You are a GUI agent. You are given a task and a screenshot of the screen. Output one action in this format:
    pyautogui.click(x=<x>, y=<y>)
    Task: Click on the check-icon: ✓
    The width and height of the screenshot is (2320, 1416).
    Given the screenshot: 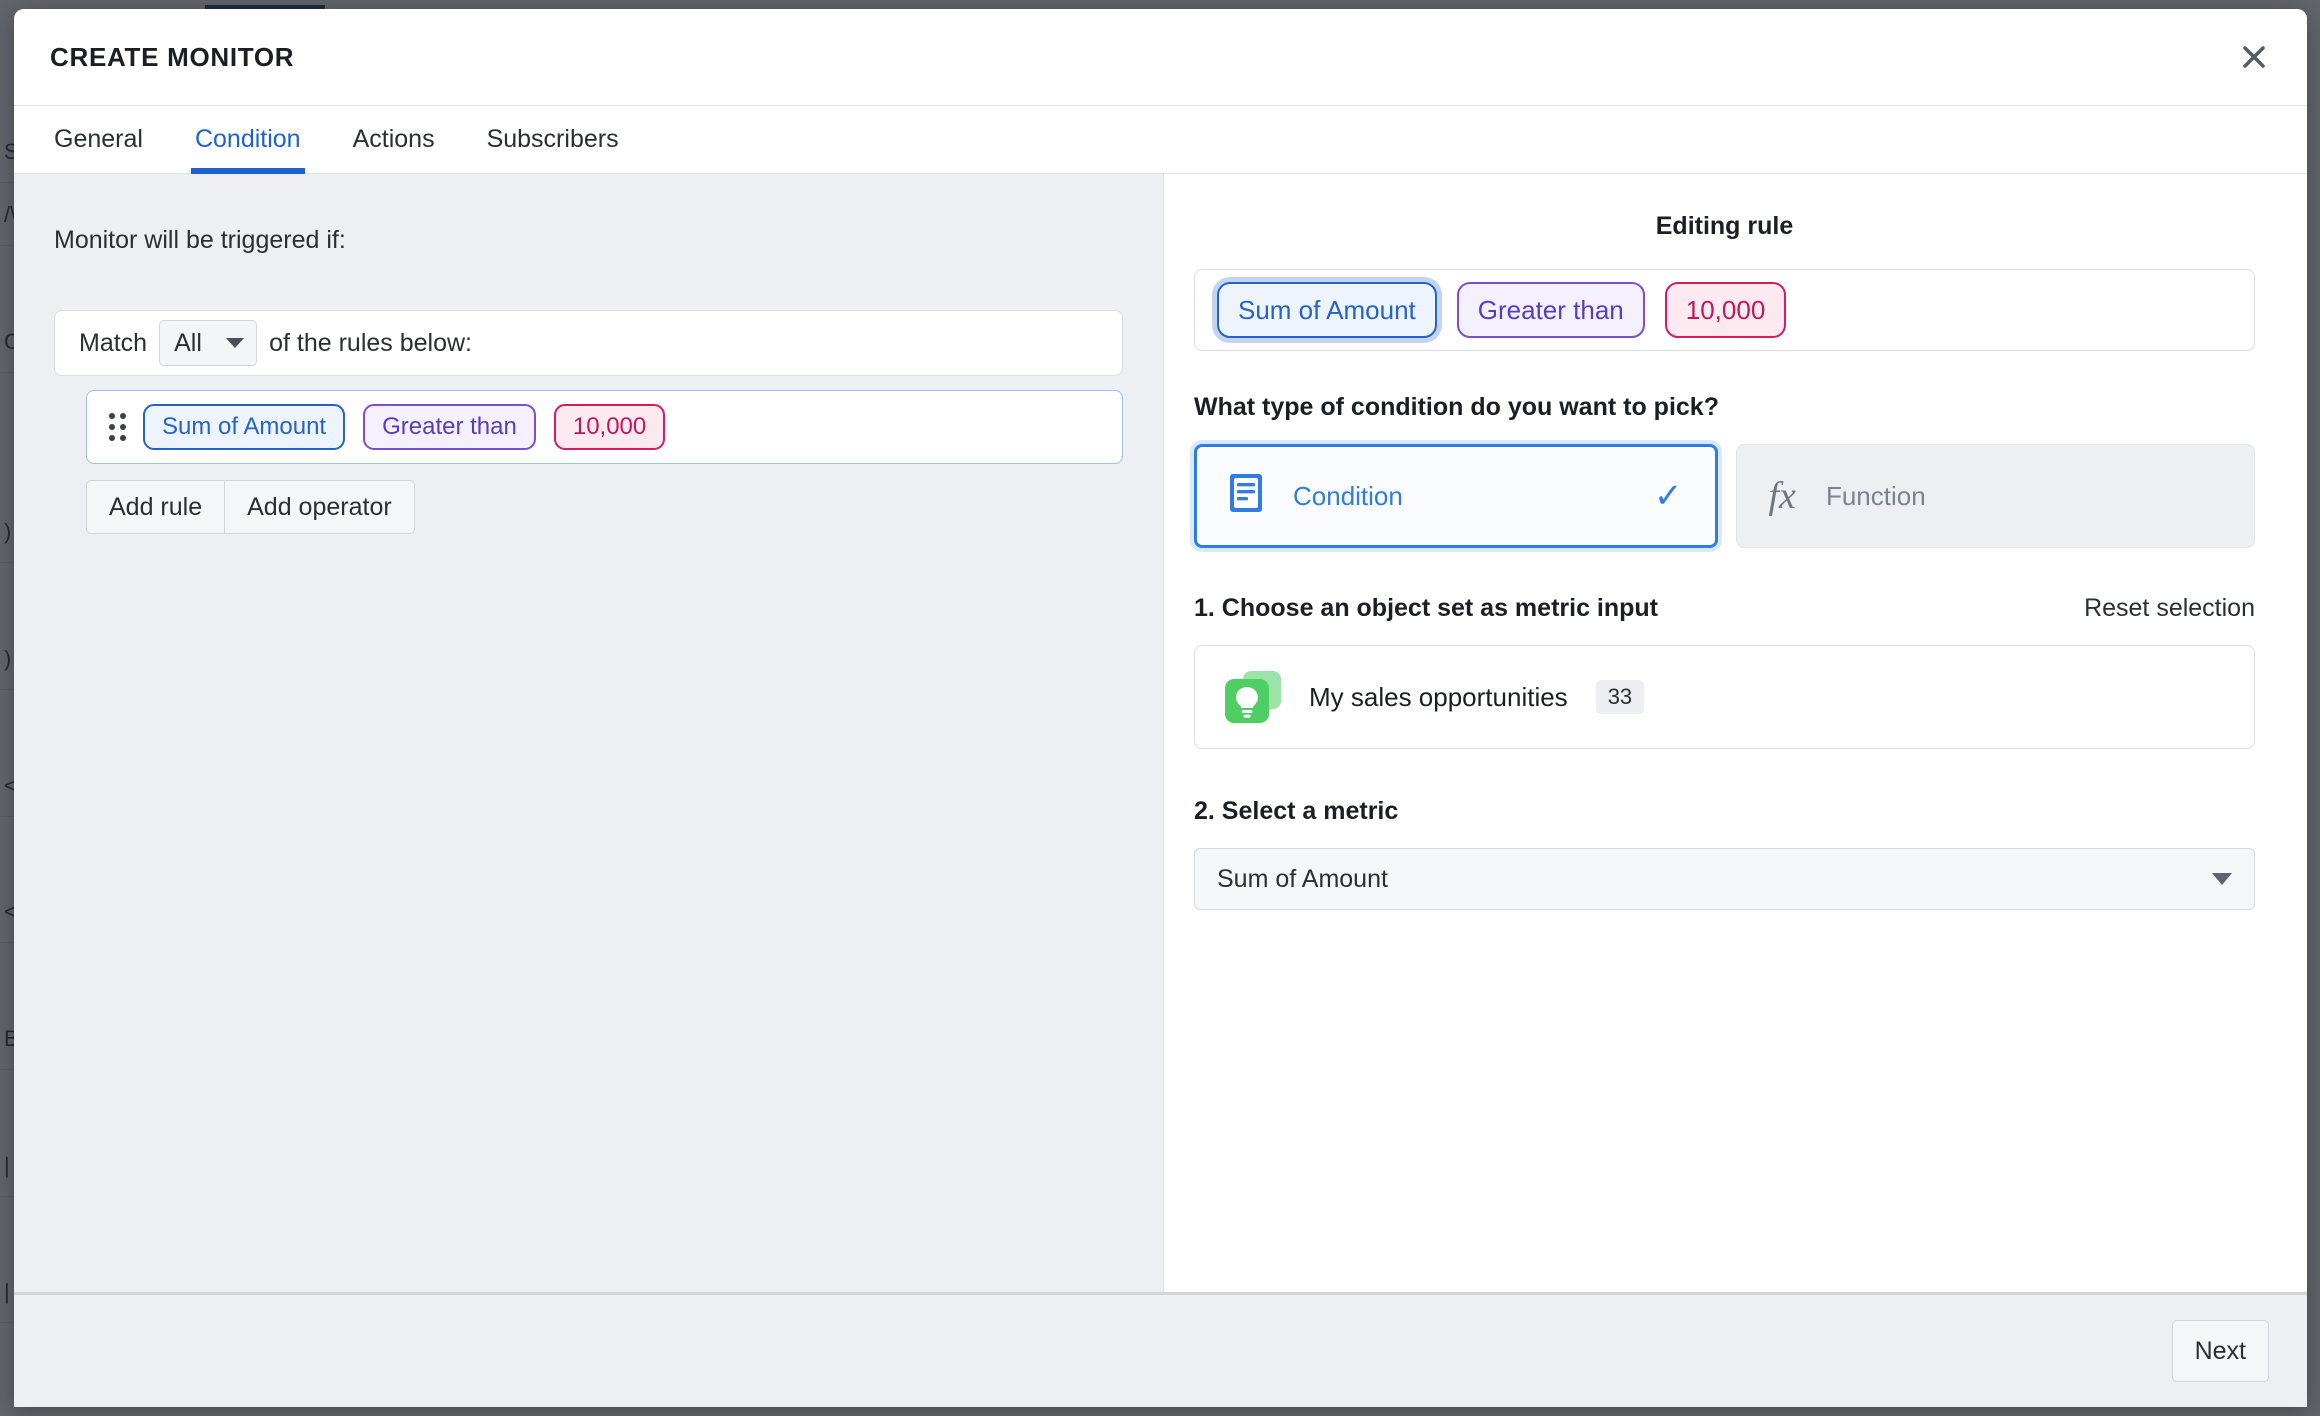 What is the action you would take?
    pyautogui.click(x=1668, y=496)
    